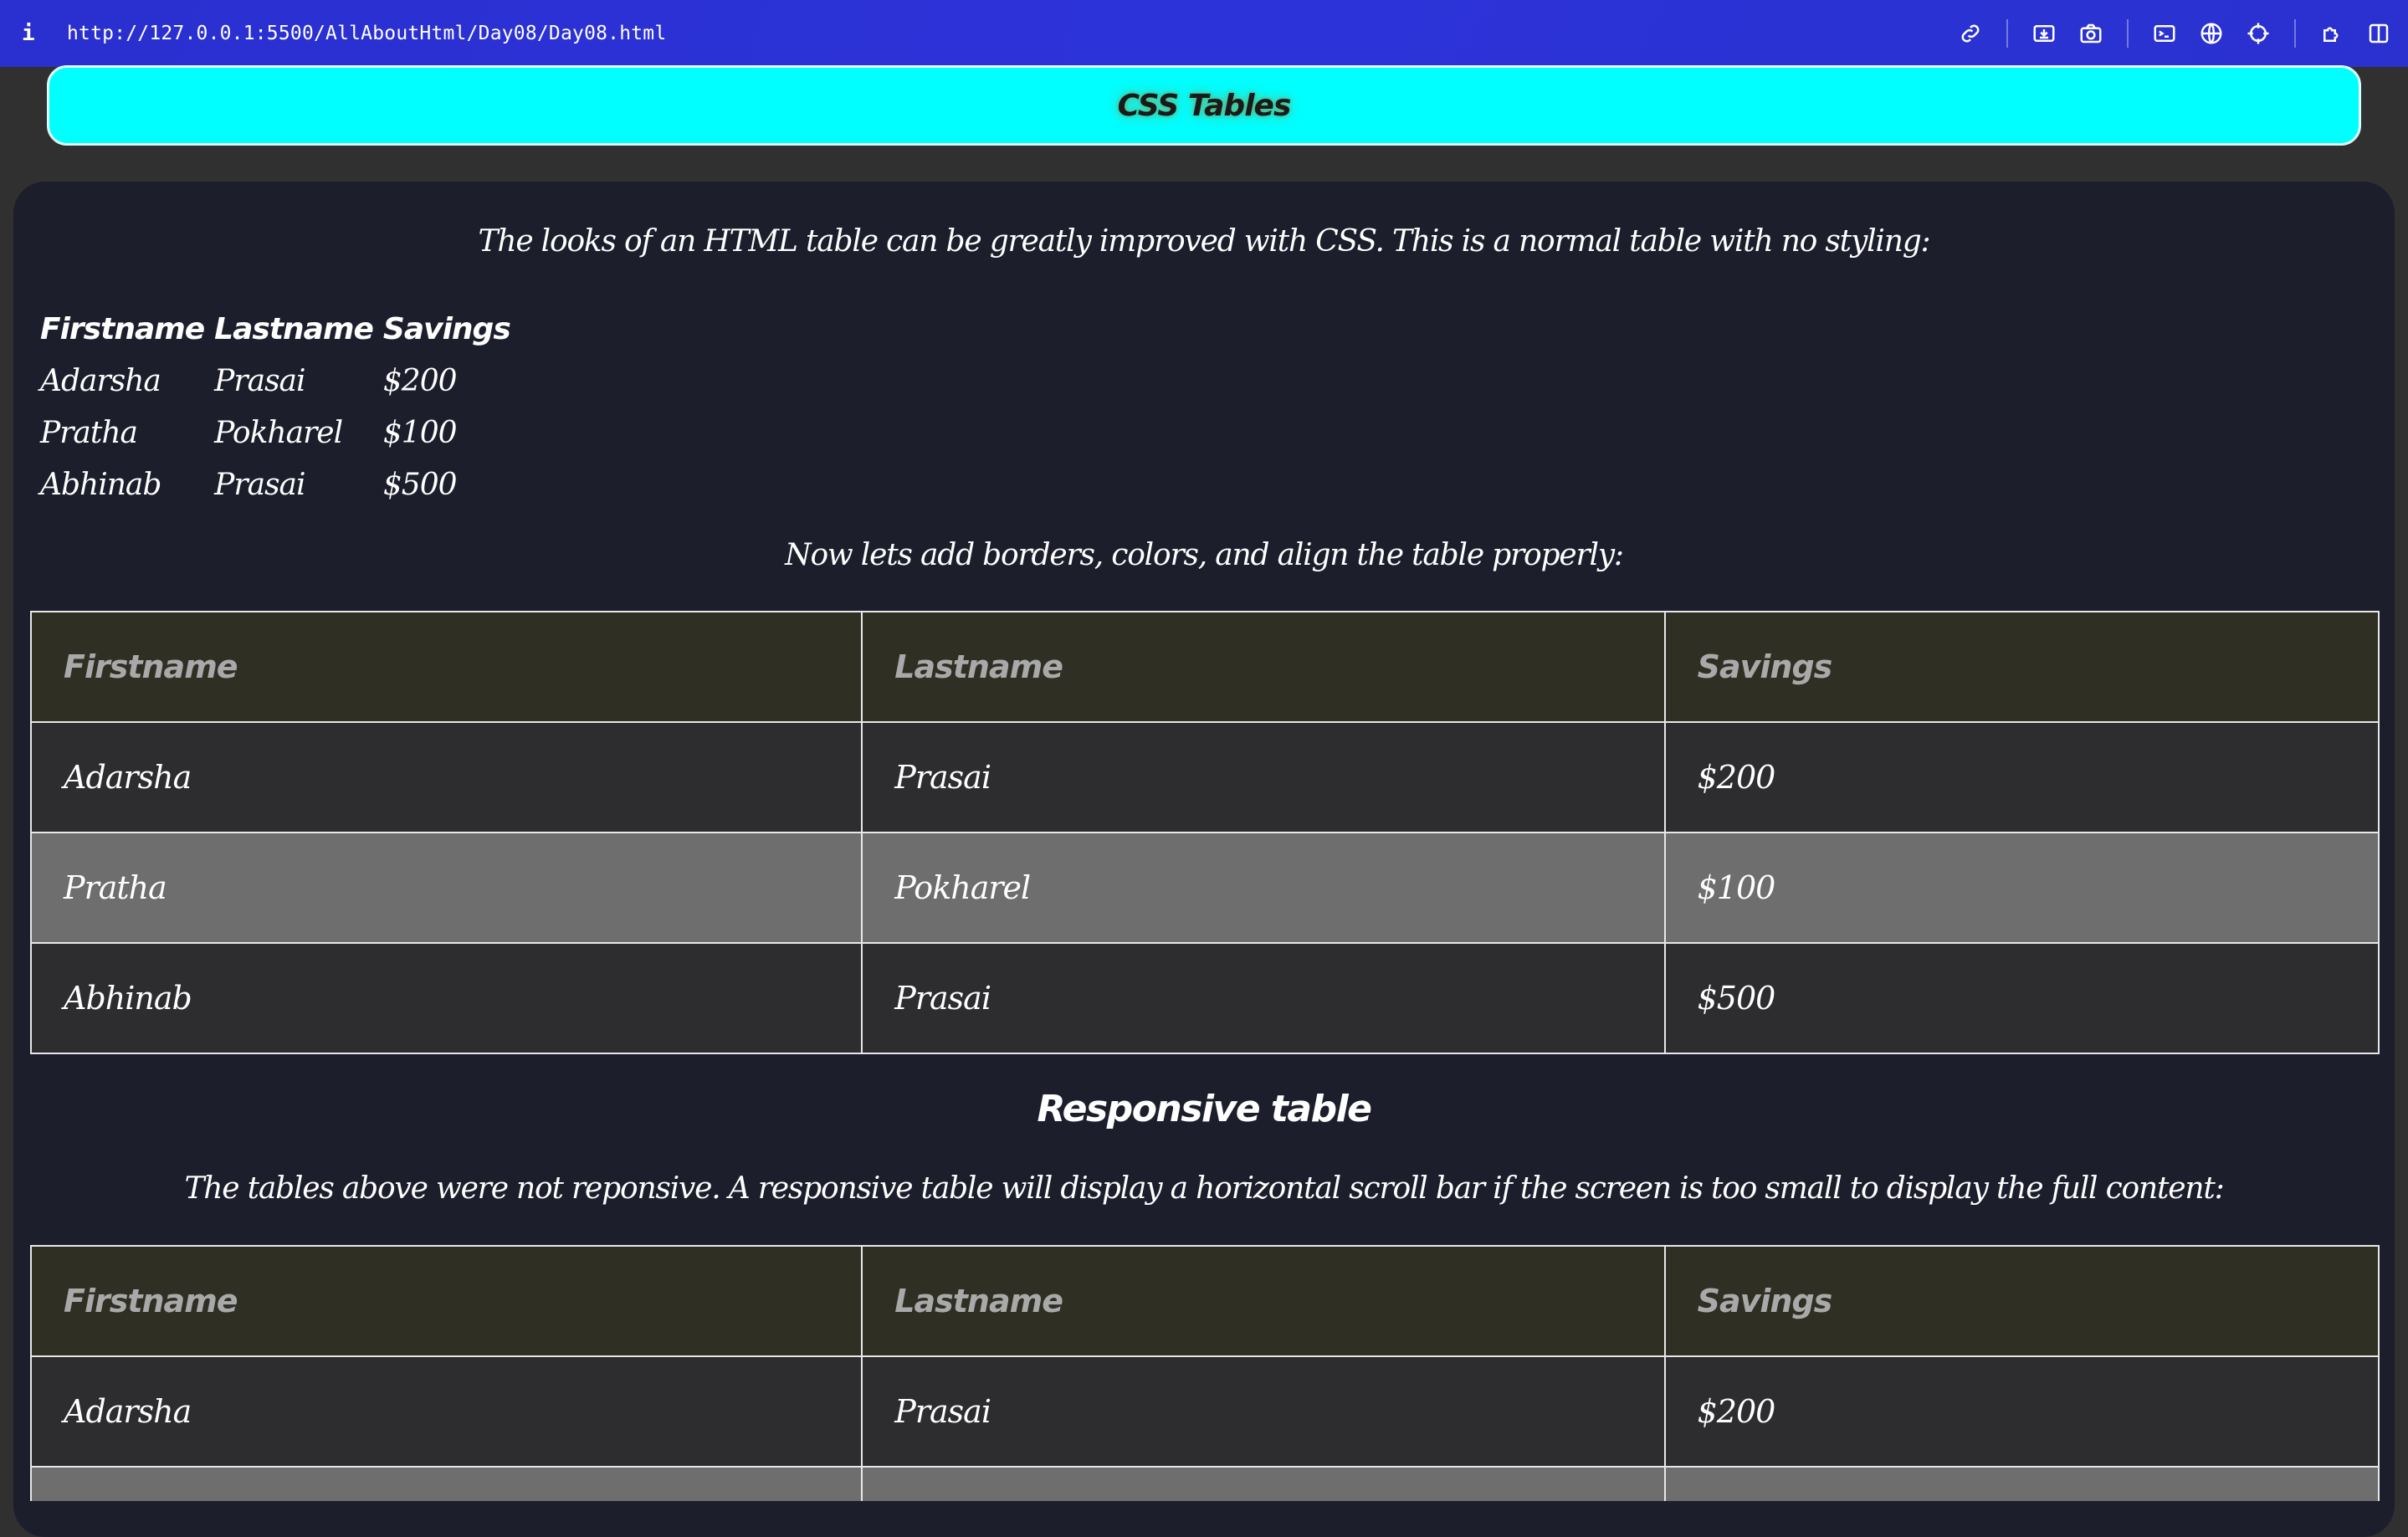 This screenshot has width=2408, height=1537. What do you see at coordinates (2331, 33) in the screenshot?
I see `extensions-icon` at bounding box center [2331, 33].